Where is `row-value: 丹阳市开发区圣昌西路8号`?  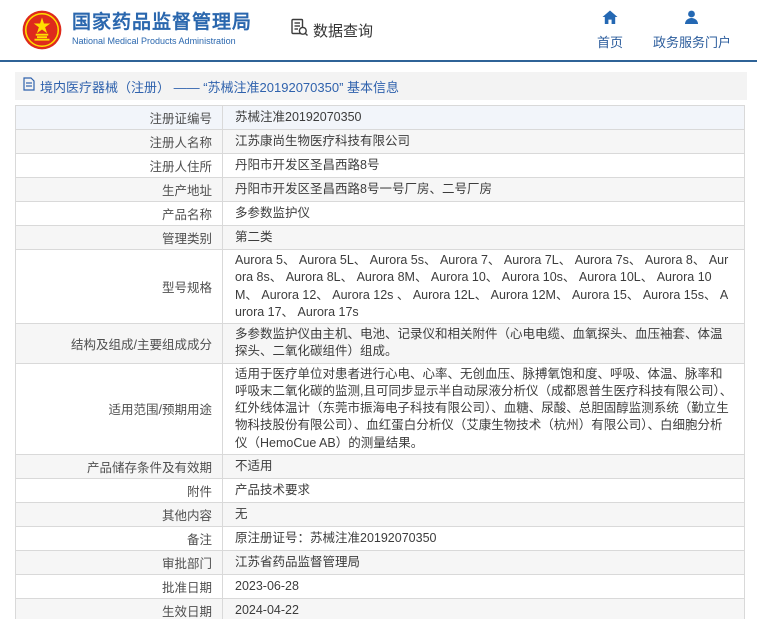
row-value: 丹阳市开发区圣昌西路8号 is located at coordinates (483, 165).